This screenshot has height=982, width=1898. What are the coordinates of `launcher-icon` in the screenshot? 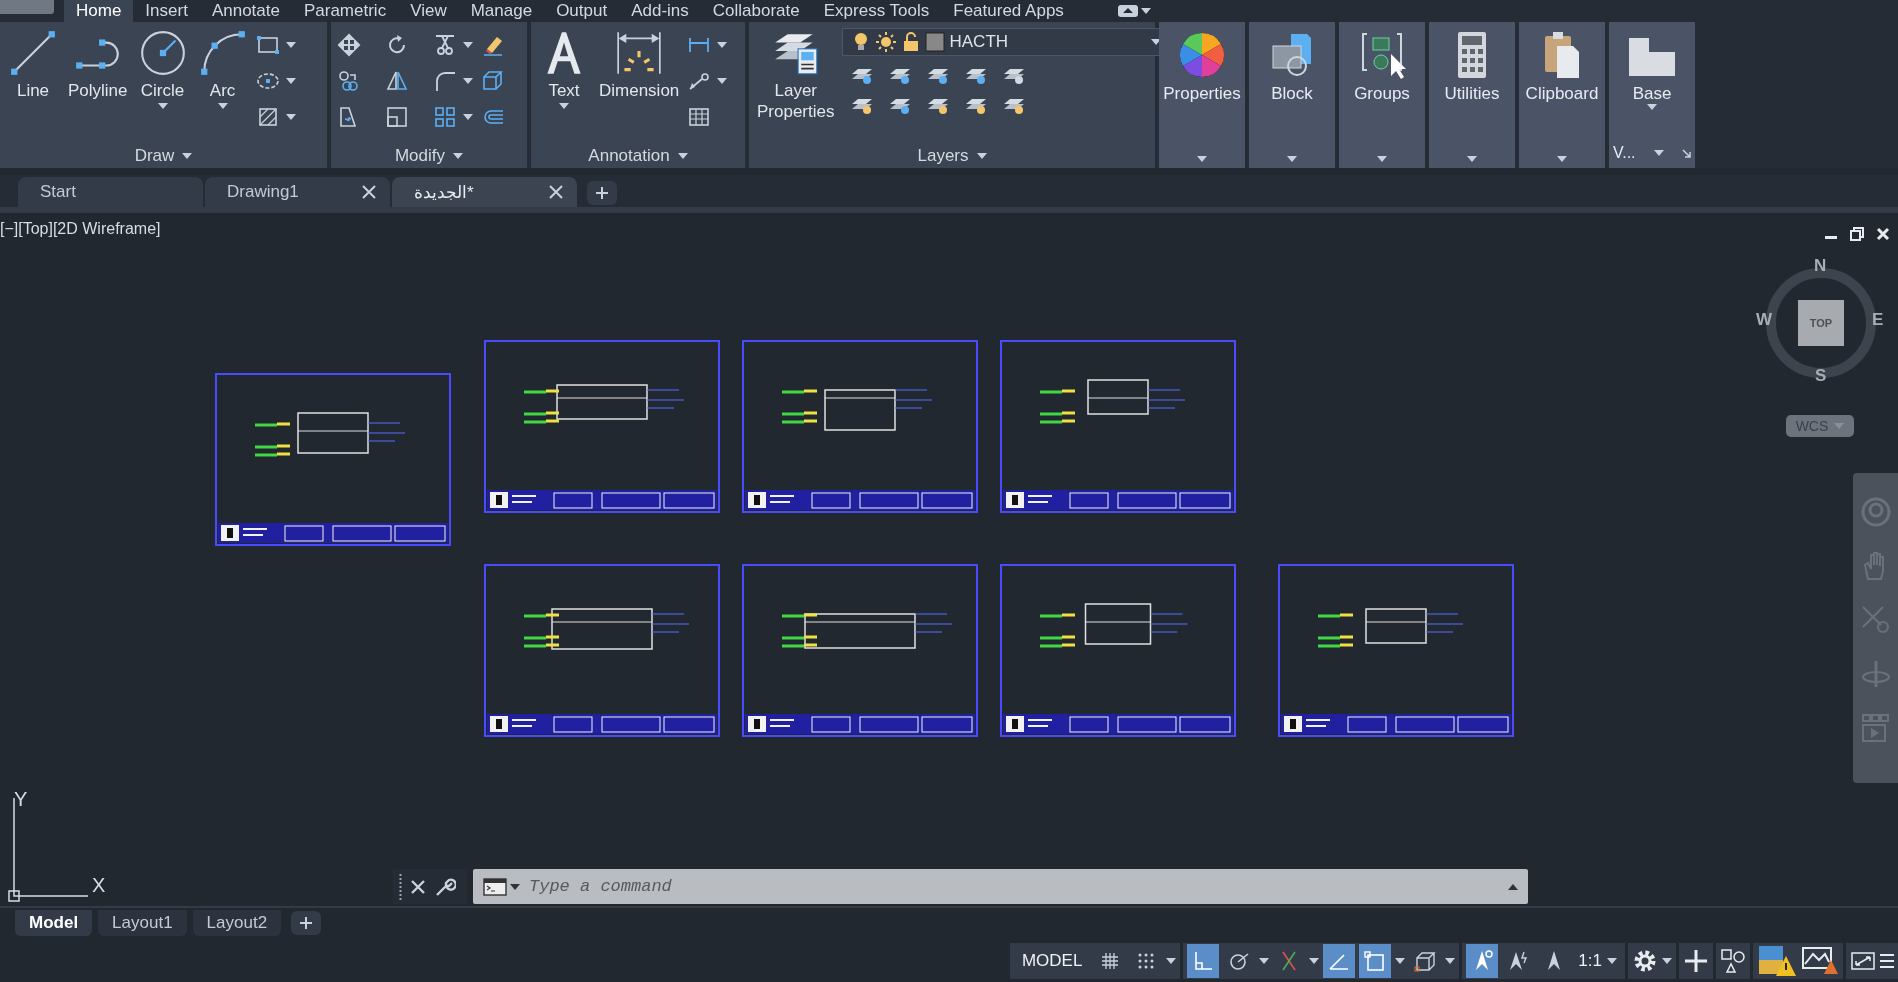 It's located at (1686, 153).